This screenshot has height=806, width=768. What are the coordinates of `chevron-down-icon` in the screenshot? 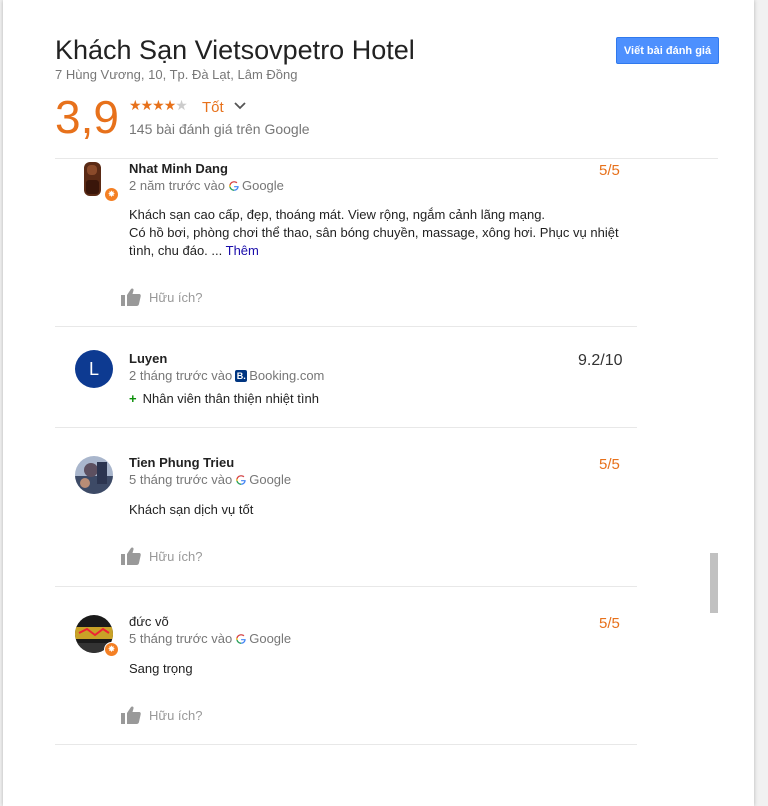 It's located at (240, 106).